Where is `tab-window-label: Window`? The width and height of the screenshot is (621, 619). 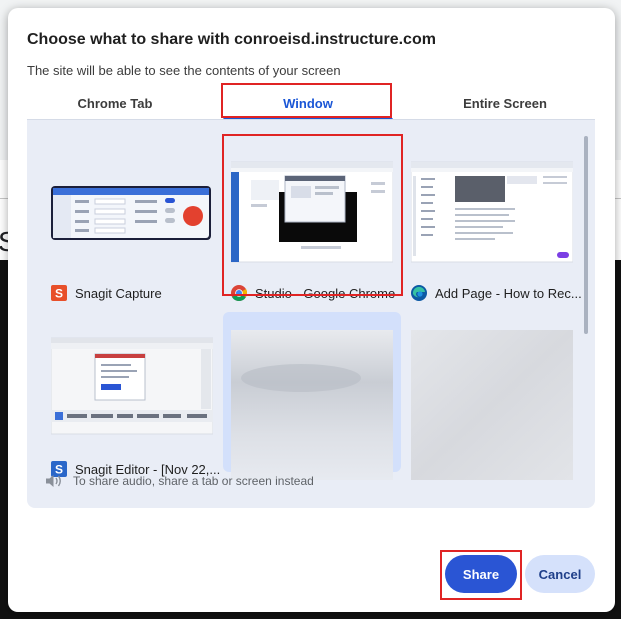 tab-window-label: Window is located at coordinates (308, 103).